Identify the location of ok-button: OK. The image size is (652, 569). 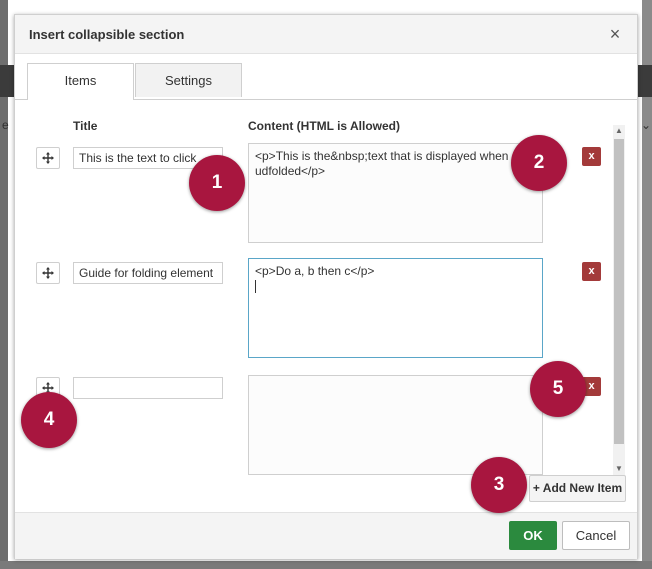
(533, 535).